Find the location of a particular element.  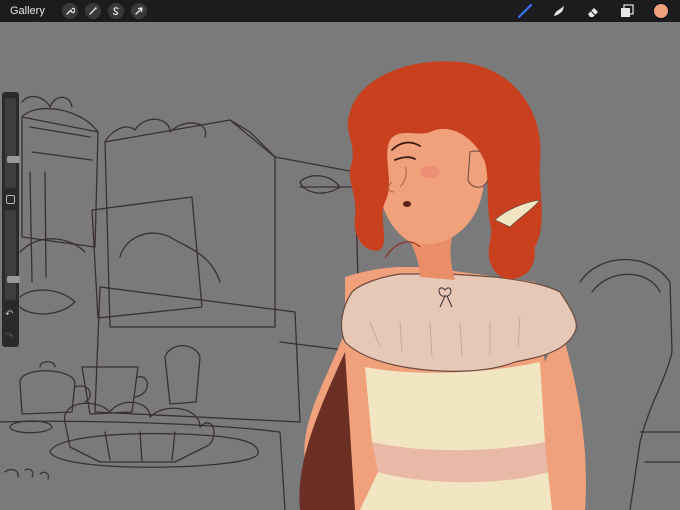

active-color-swatch is located at coordinates (661, 11).